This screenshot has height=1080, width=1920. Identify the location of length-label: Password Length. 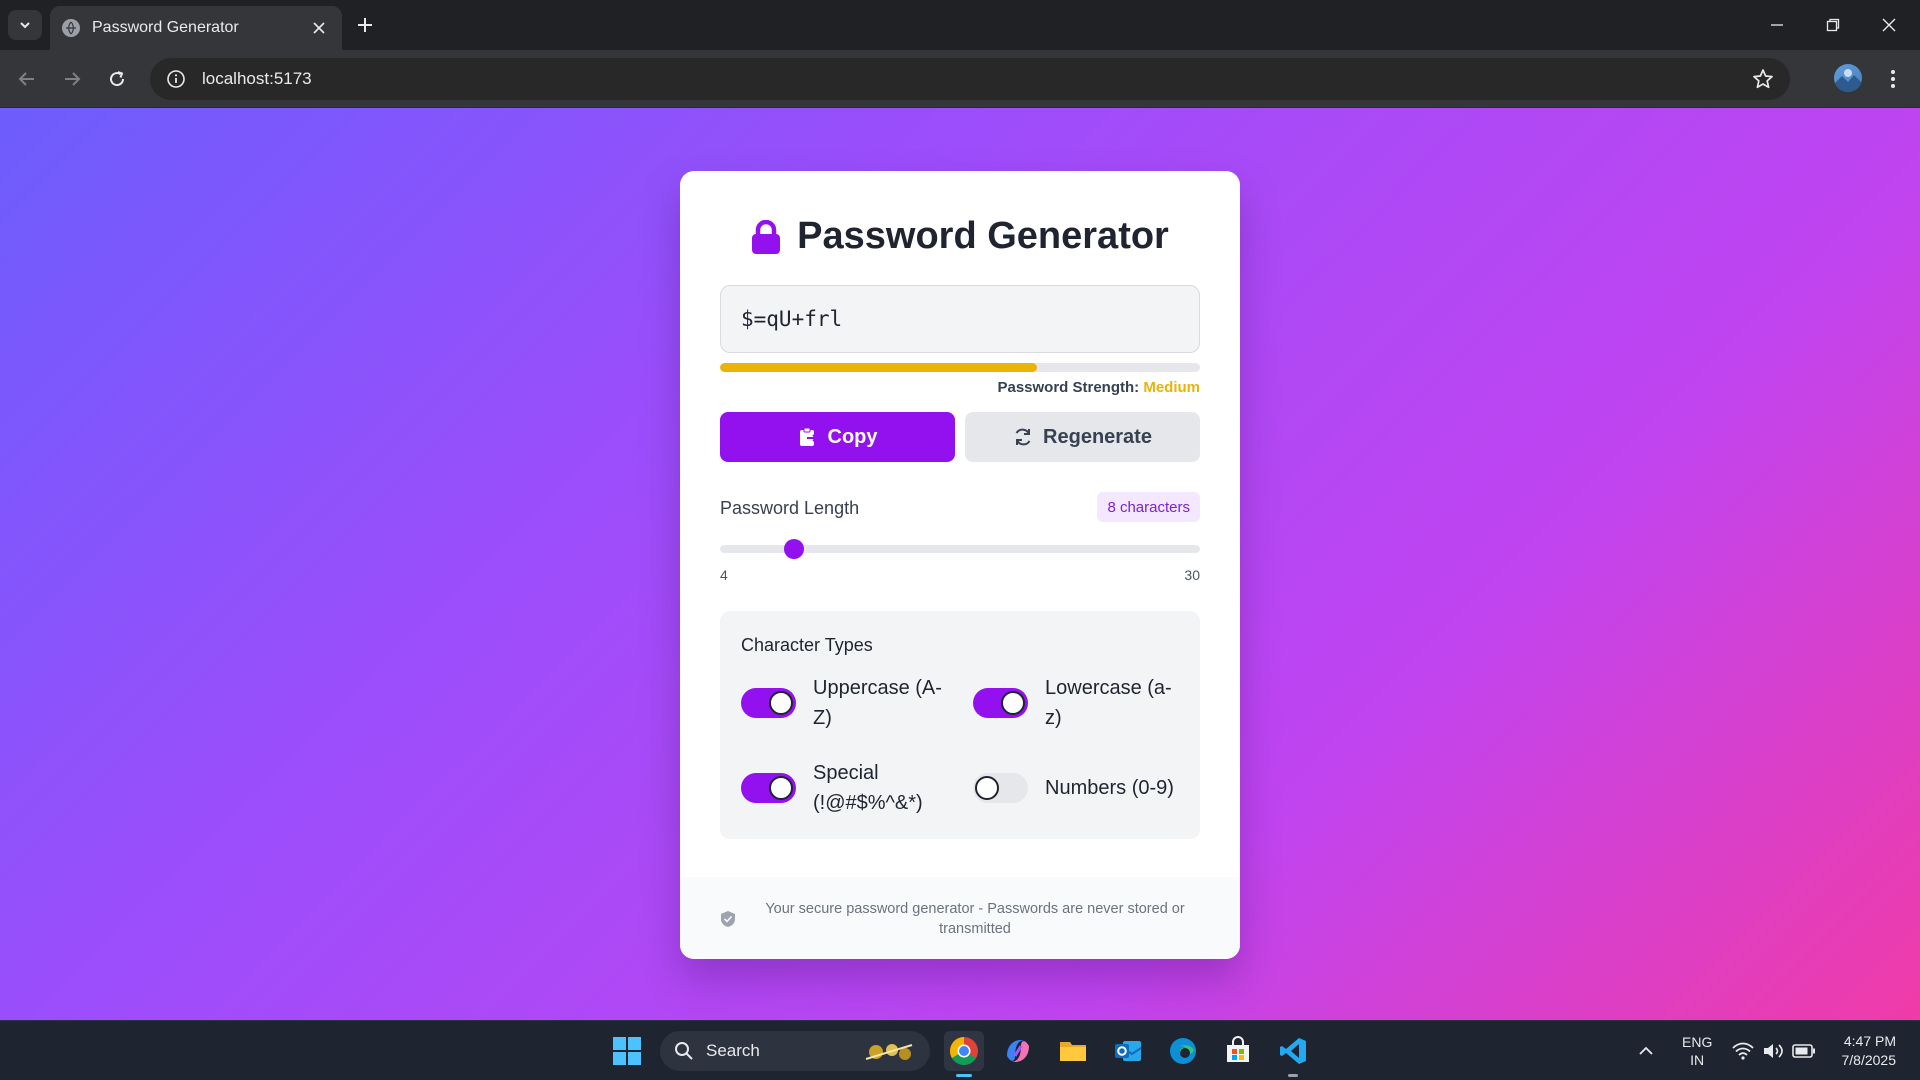
(790, 508).